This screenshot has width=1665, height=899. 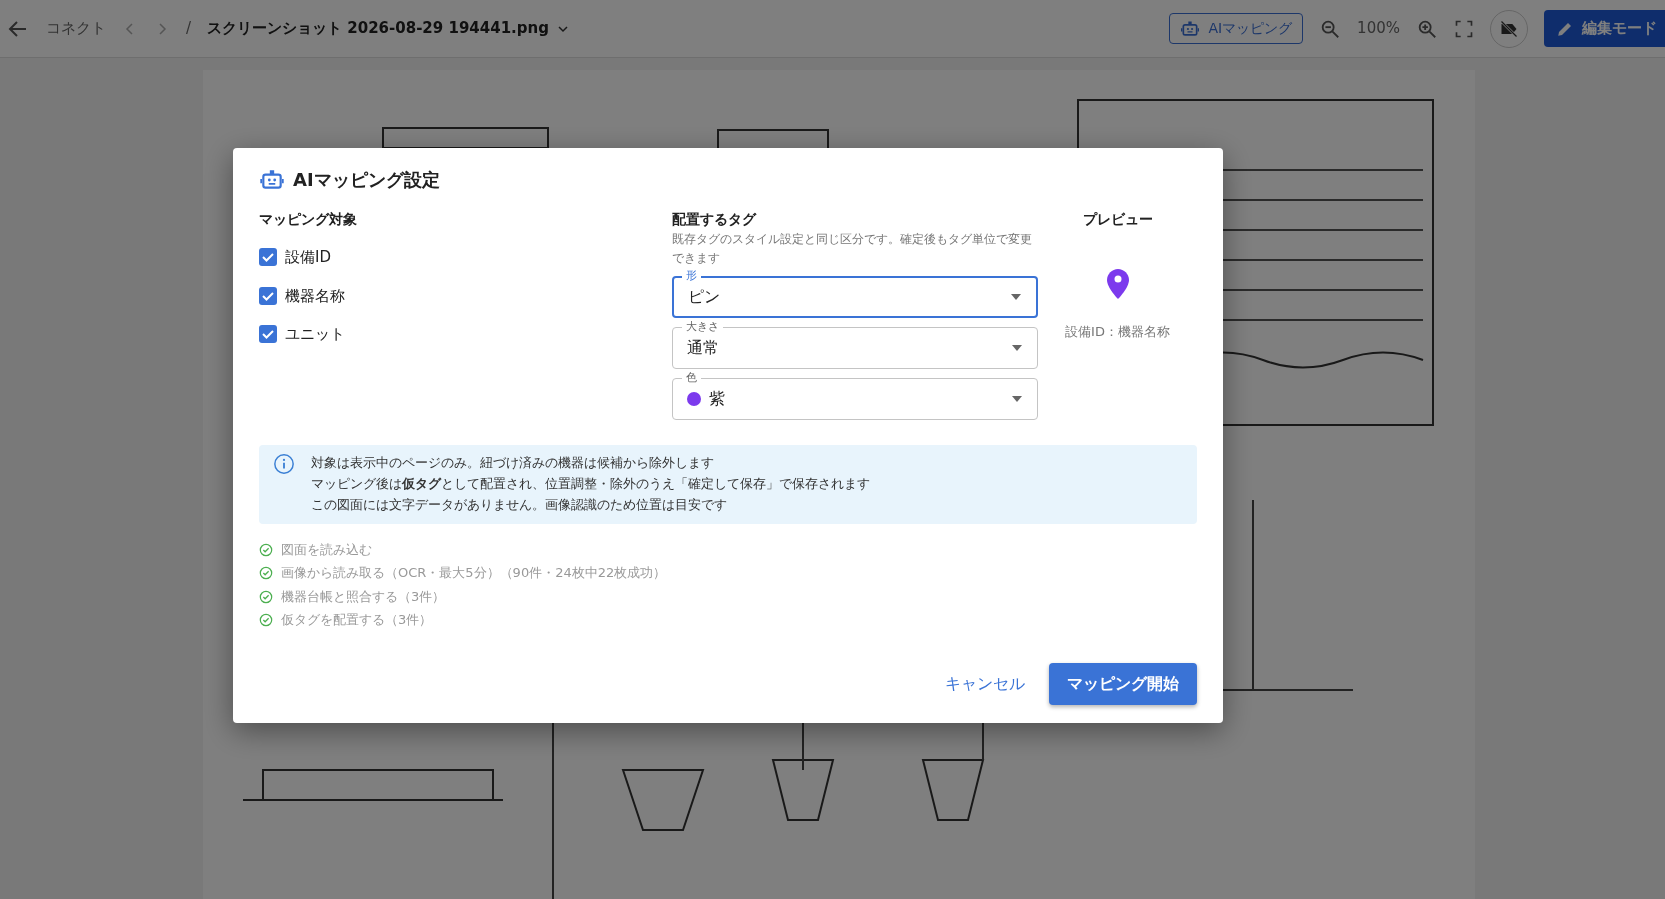 What do you see at coordinates (1464, 28) in the screenshot?
I see `fullscreen-icon` at bounding box center [1464, 28].